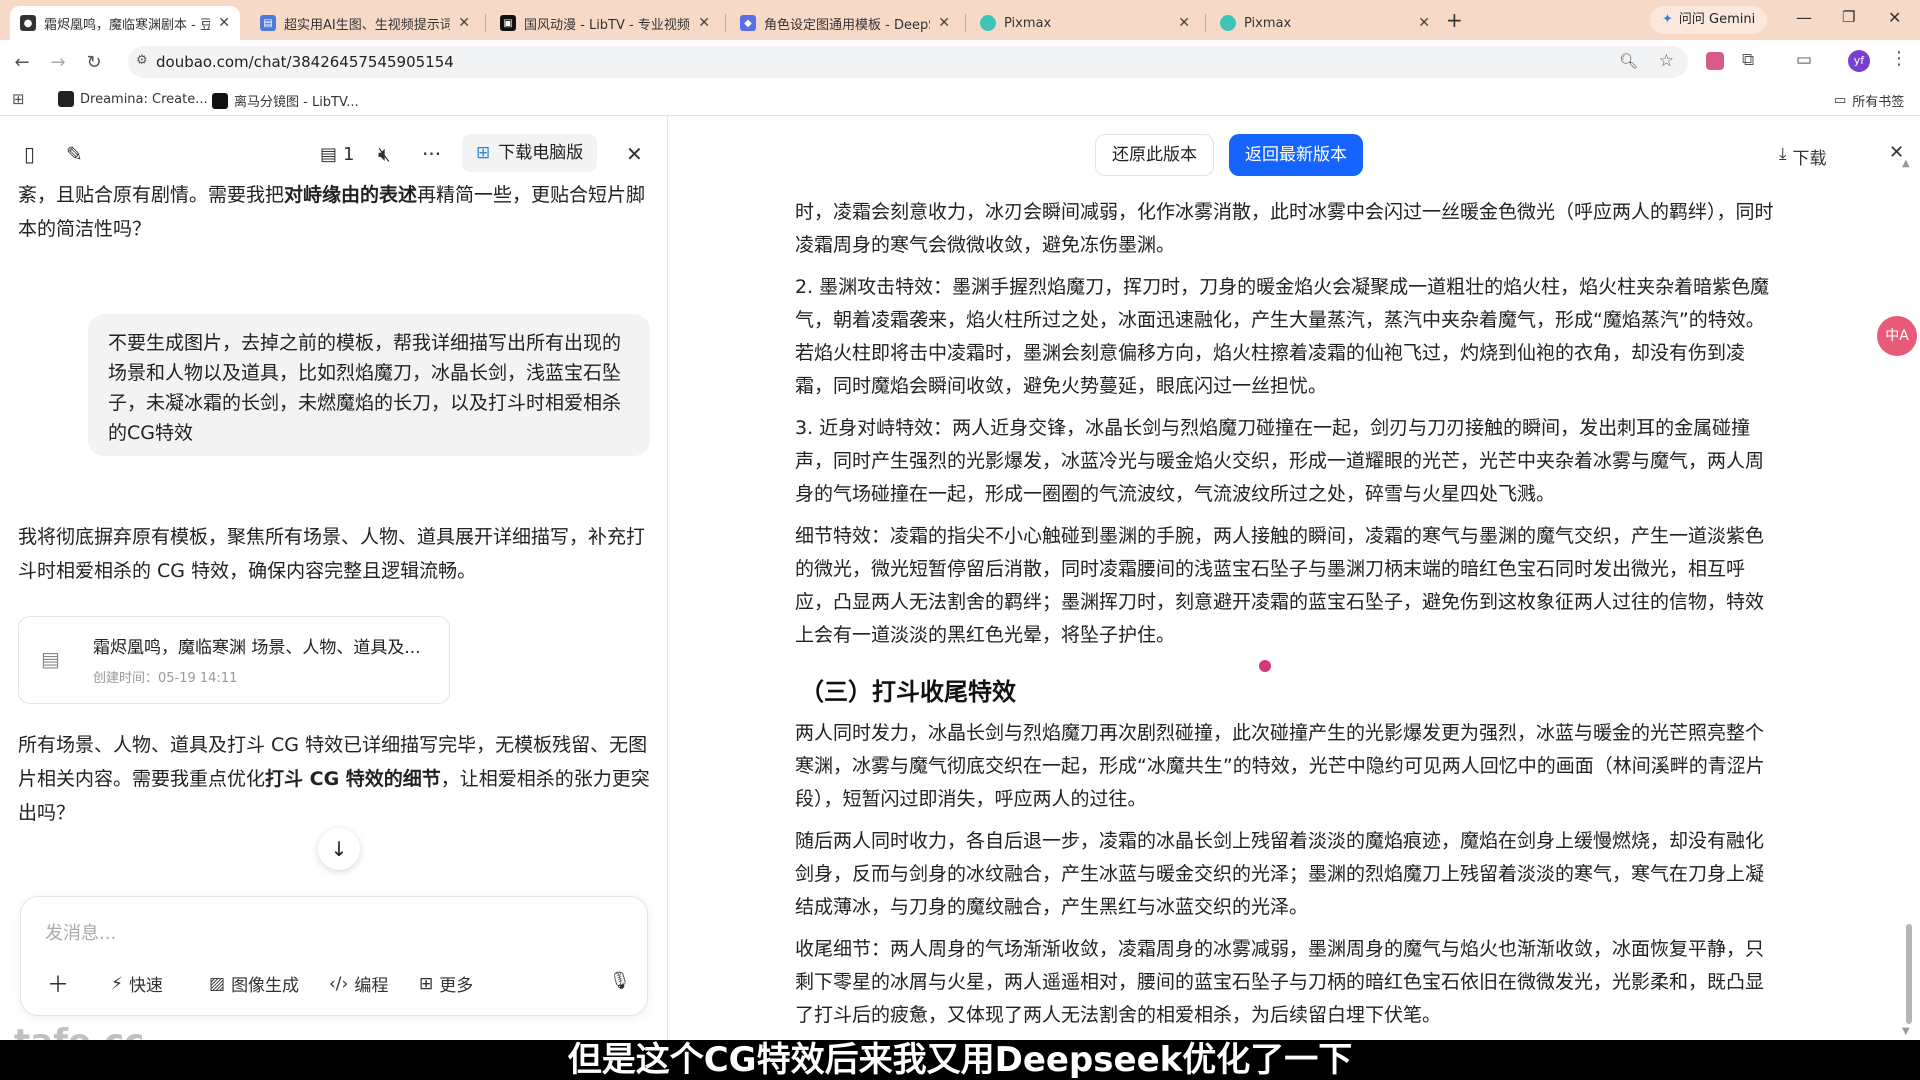 The width and height of the screenshot is (1920, 1080). What do you see at coordinates (1667, 19) in the screenshot?
I see `gemini-icon: ✦` at bounding box center [1667, 19].